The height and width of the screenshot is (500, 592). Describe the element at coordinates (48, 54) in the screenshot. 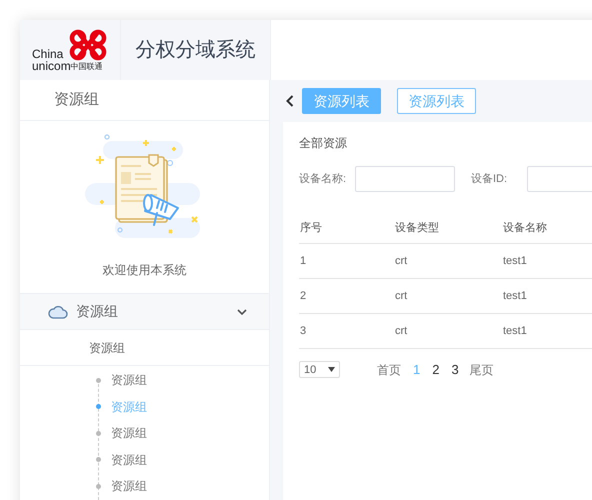

I see `logo-text: China` at that location.